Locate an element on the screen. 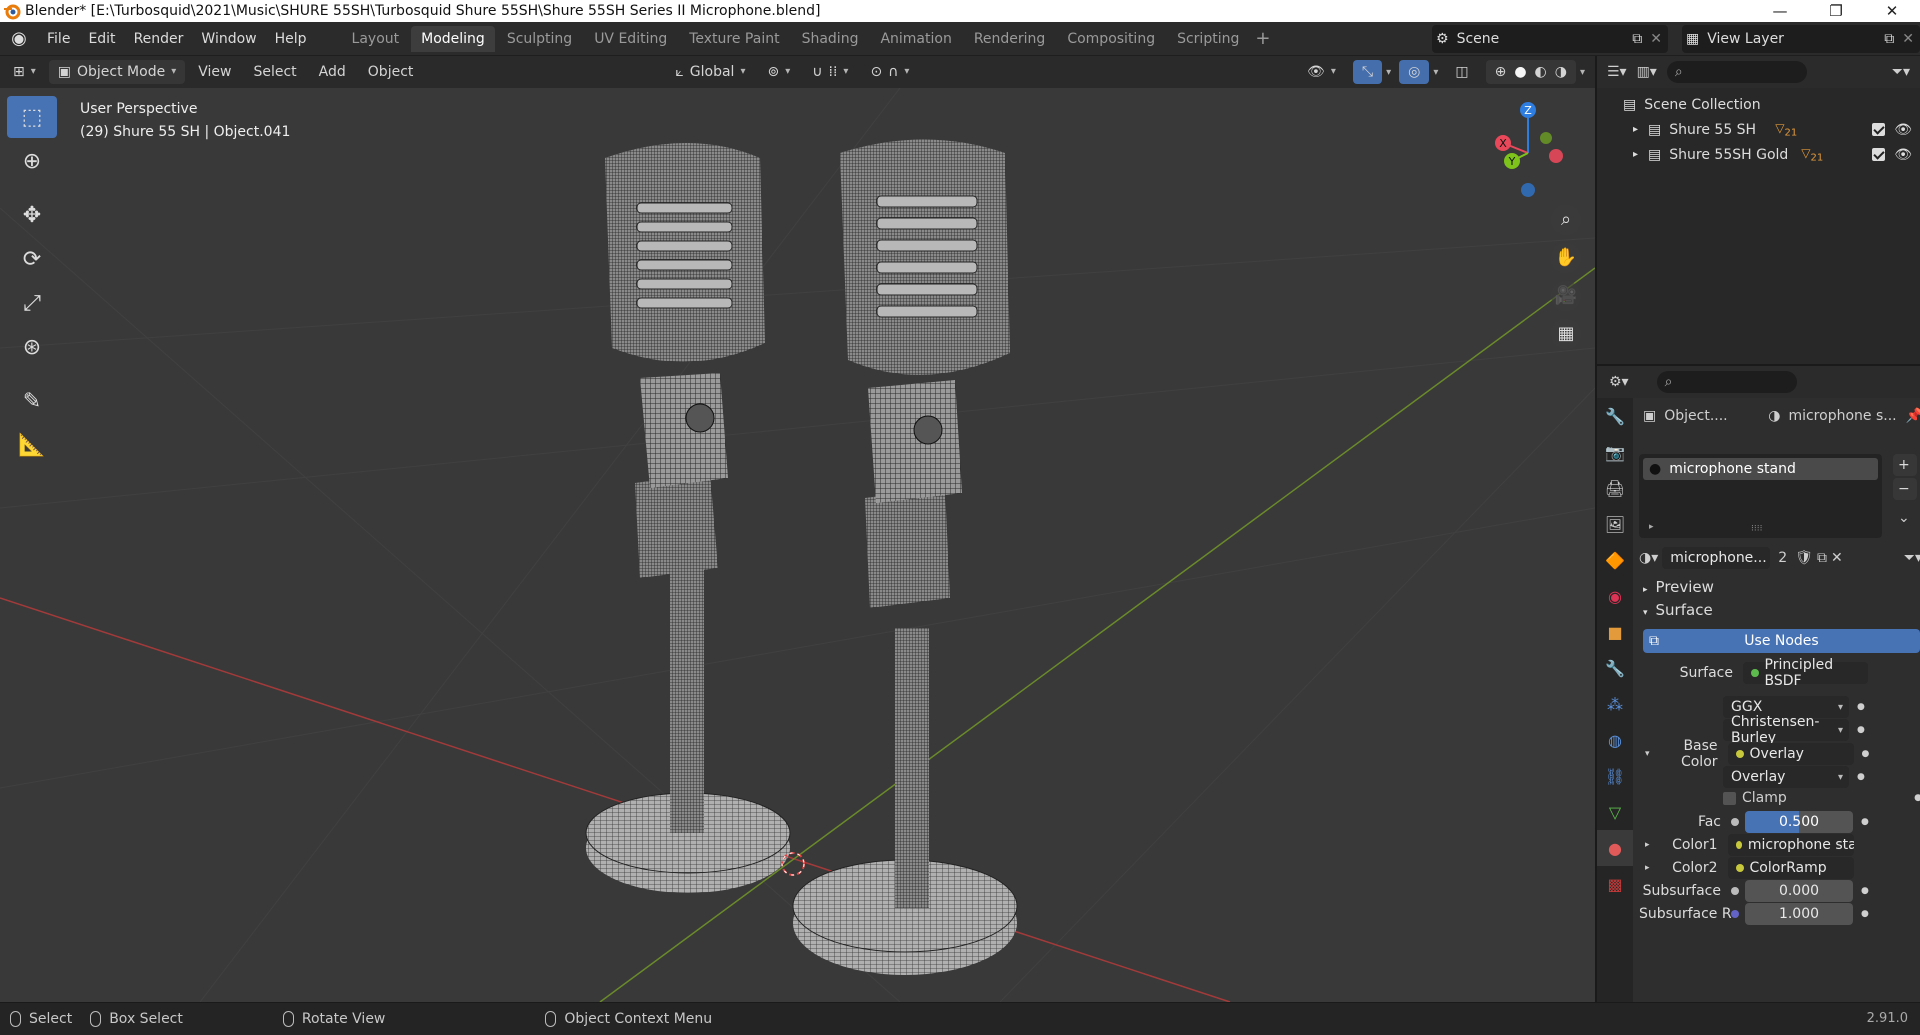  visibility-button: 👁 ▾ is located at coordinates (1321, 72).